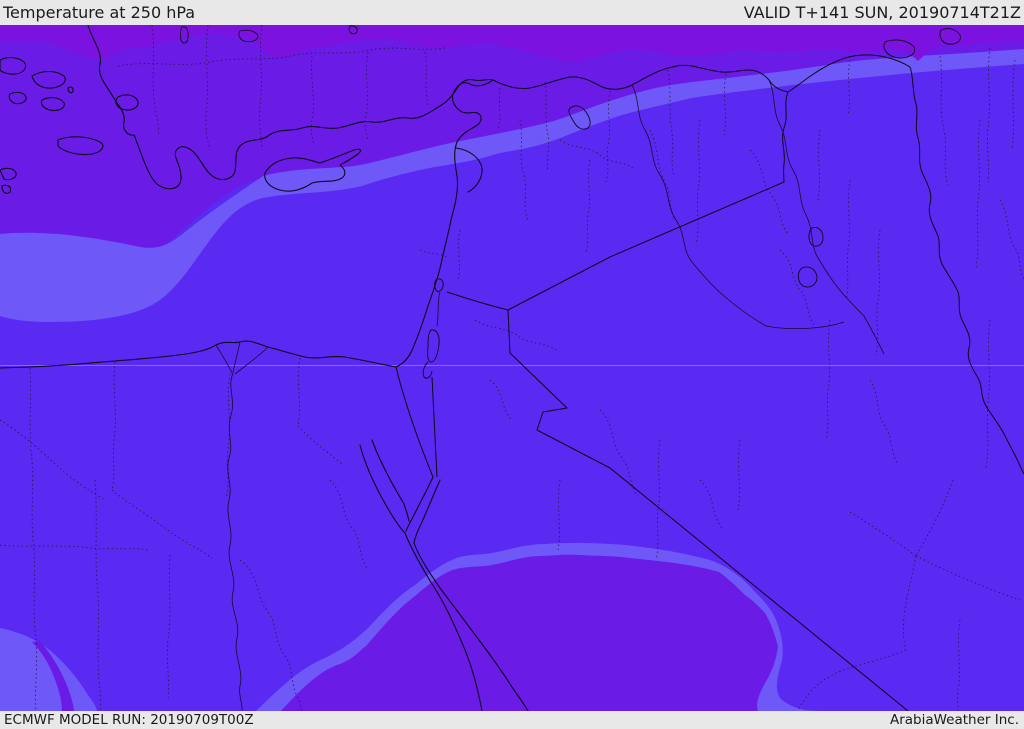 The height and width of the screenshot is (729, 1024). Describe the element at coordinates (882, 12) in the screenshot. I see `valid-time-label: VALID T+141 SUN, 20190714T21Z` at that location.